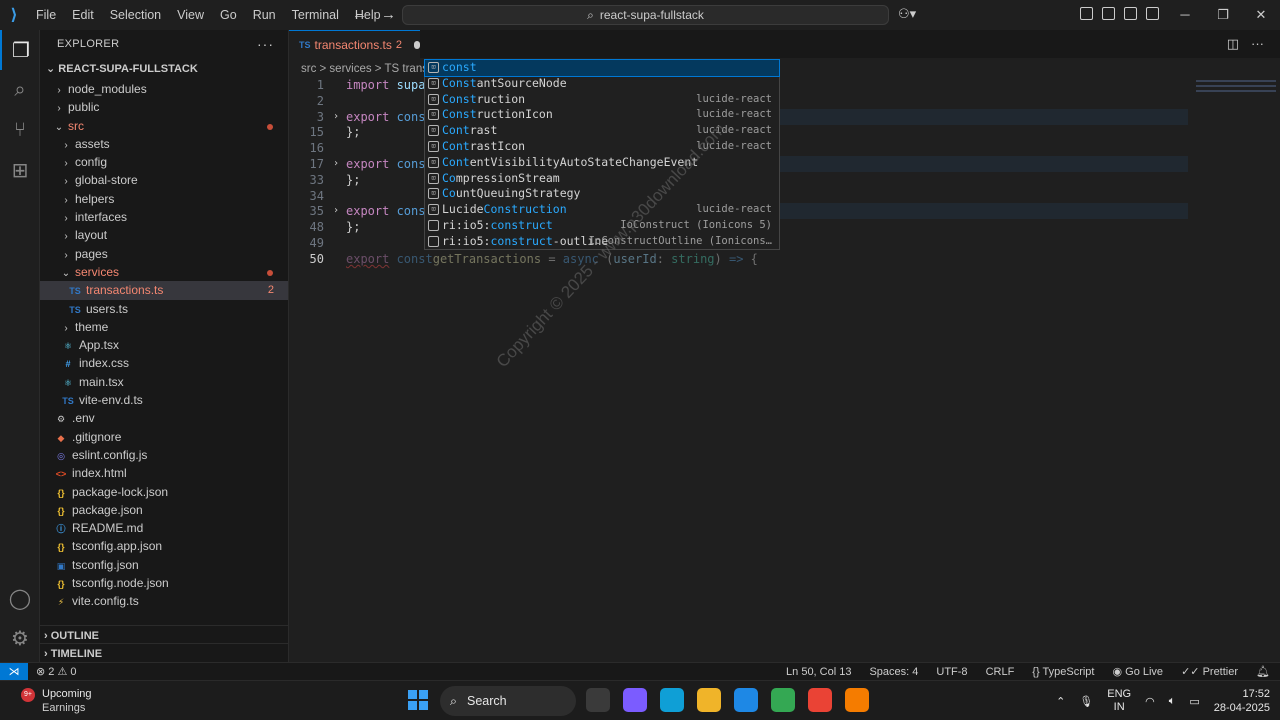 This screenshot has width=1280, height=720. I want to click on suggestion-item: ⊡ ConstantSourceNode, so click(602, 84).